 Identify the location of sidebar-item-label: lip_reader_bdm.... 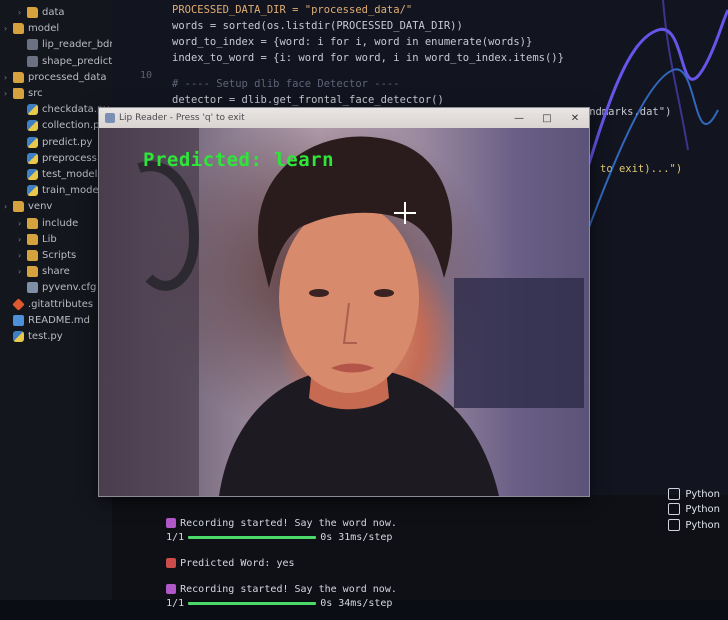
(77, 45).